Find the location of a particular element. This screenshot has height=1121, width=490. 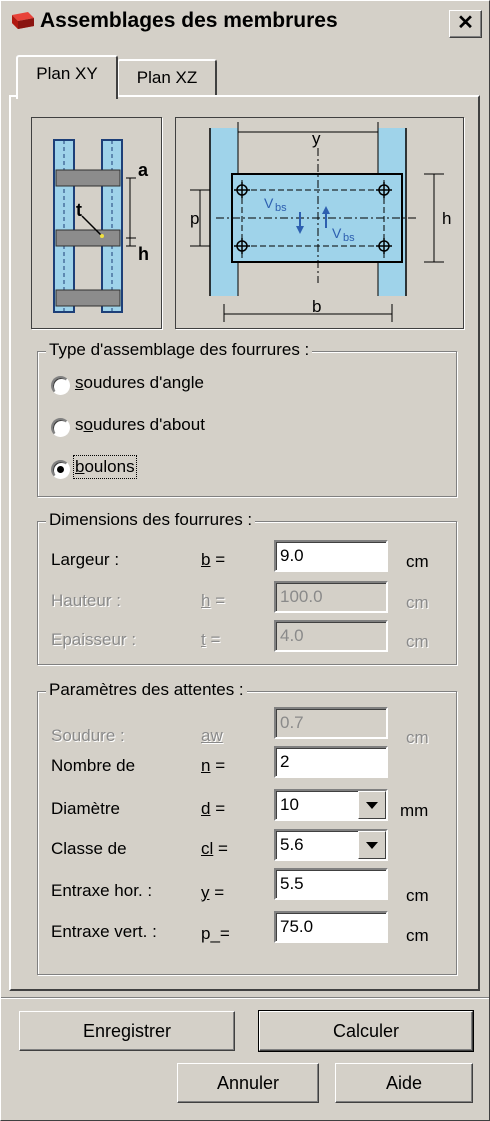

soudure-symbol-letter: aw is located at coordinates (212, 735).